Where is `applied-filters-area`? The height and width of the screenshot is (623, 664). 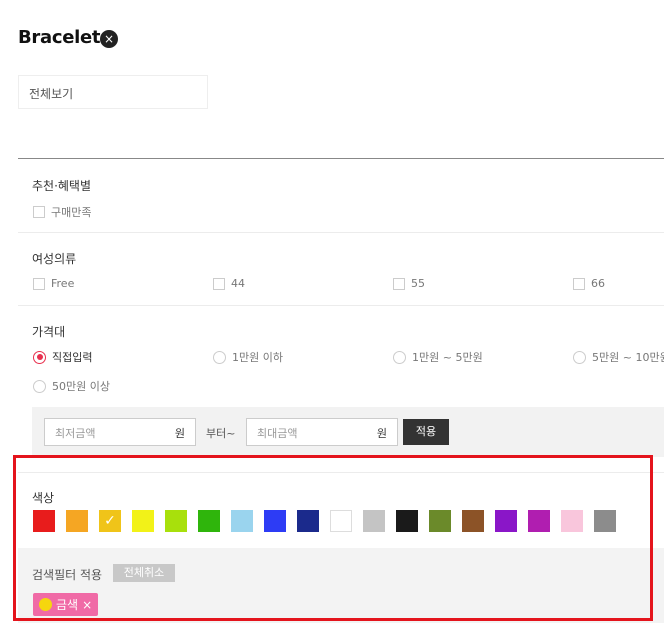
applied-filters-area is located at coordinates (341, 585).